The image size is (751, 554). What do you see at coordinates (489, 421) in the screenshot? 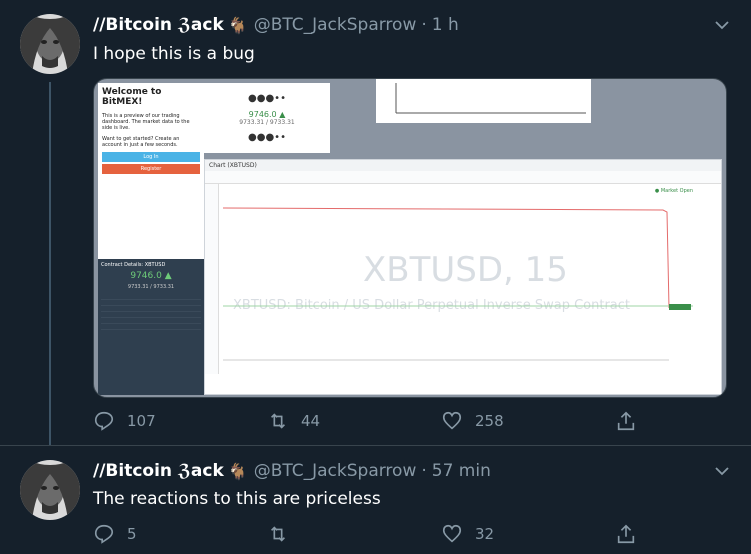
I see `like-count: 258` at bounding box center [489, 421].